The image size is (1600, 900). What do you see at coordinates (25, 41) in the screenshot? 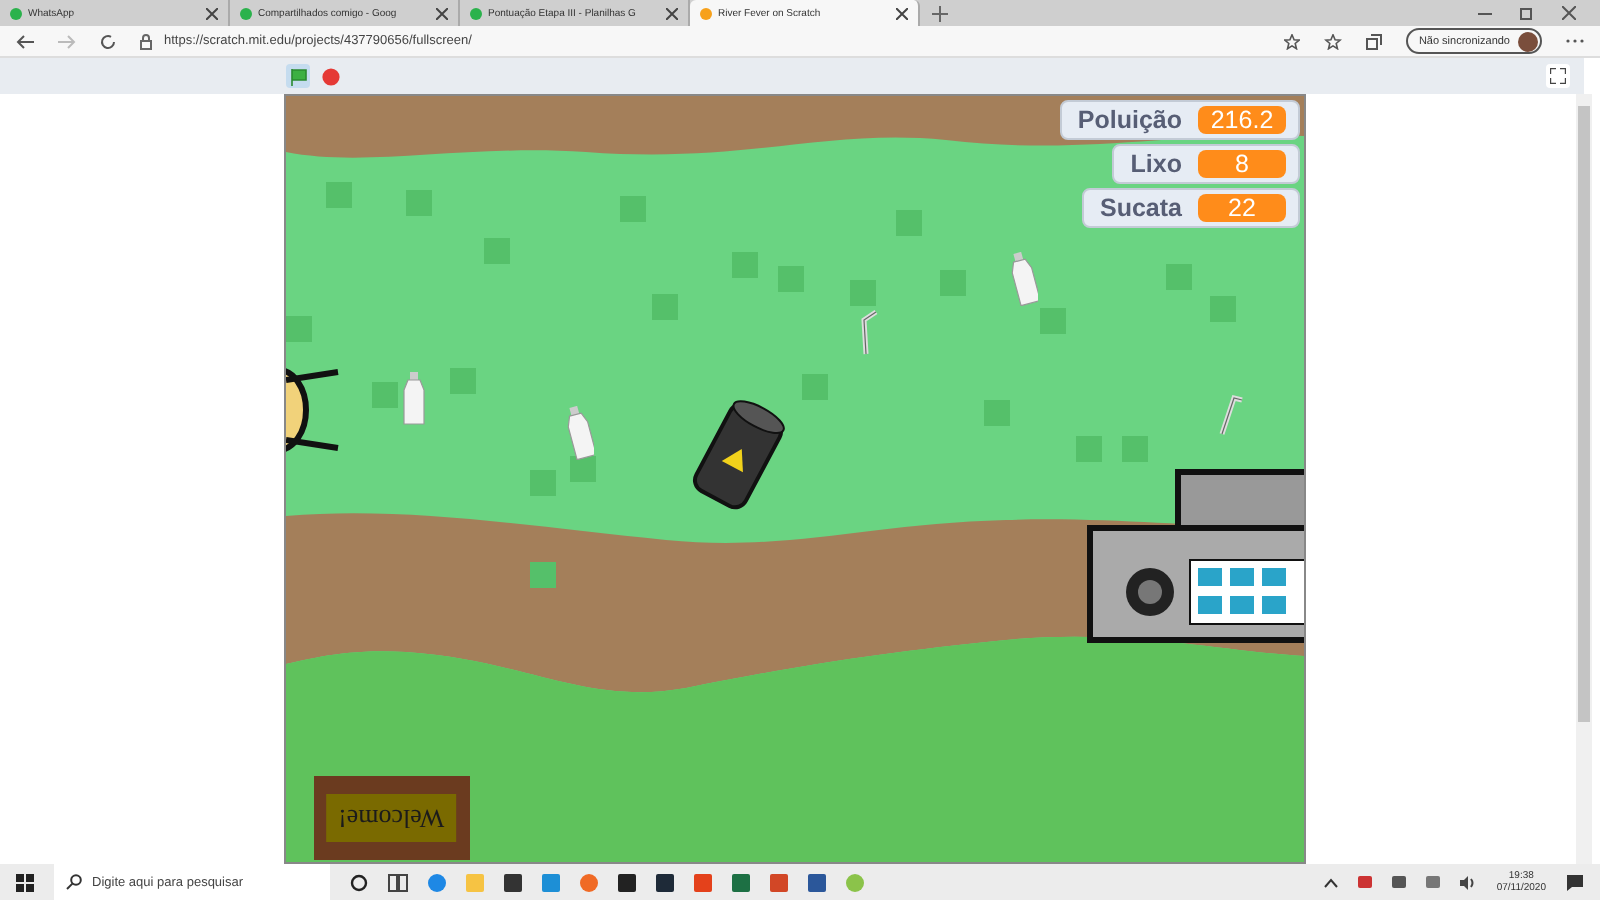
I see `back-arrow-icon` at bounding box center [25, 41].